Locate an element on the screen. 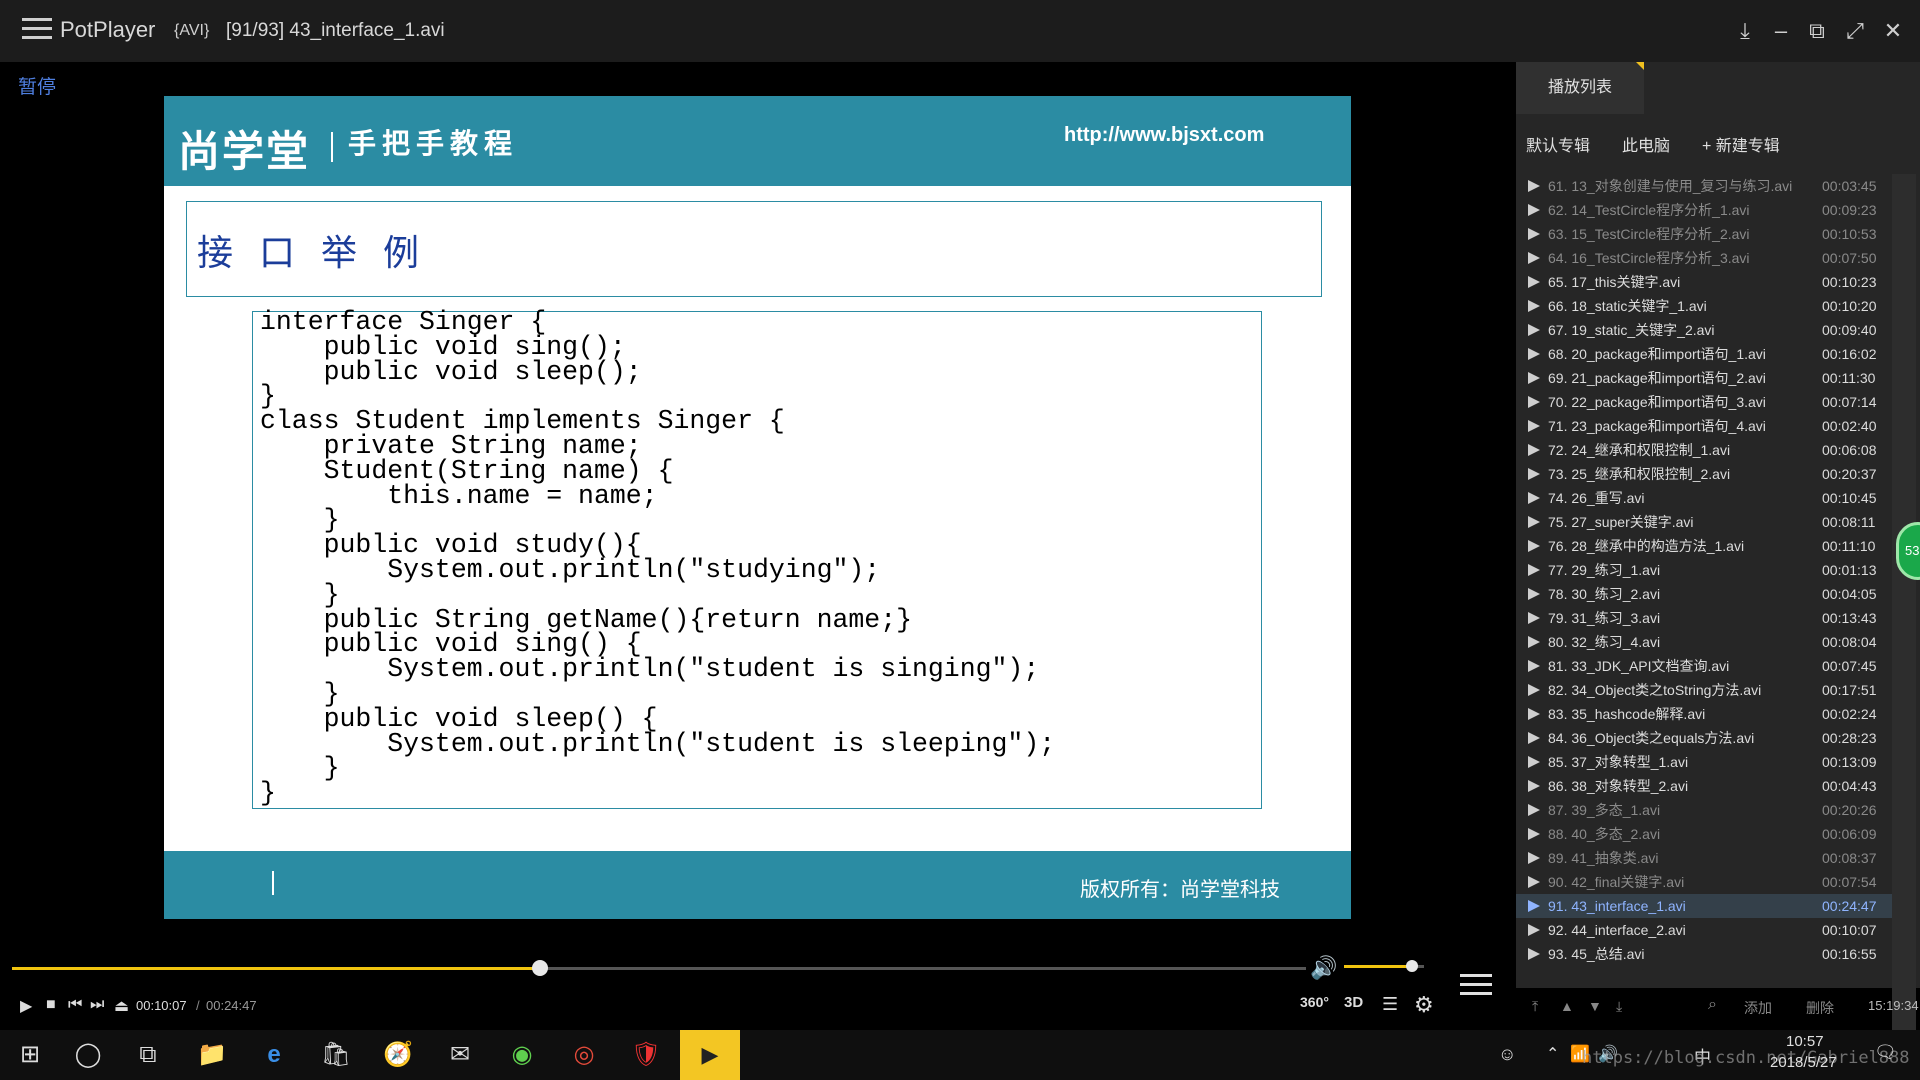  notification-icon: 🗨 is located at coordinates (1885, 1052).